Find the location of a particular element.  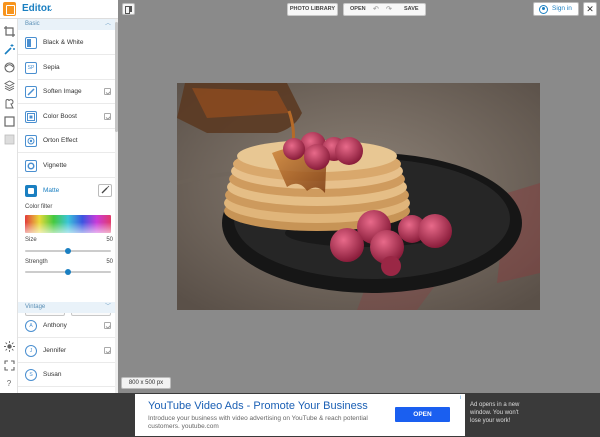

filter-label: Sepia is located at coordinates (51, 67).